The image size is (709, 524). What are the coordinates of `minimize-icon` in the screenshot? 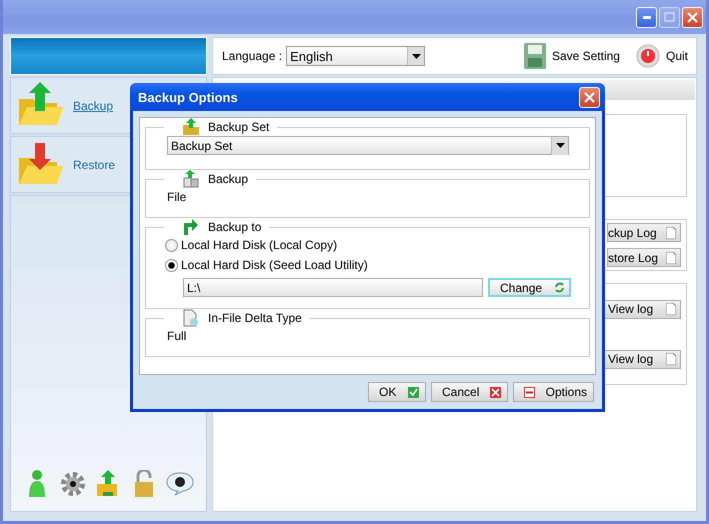 It's located at (646, 17).